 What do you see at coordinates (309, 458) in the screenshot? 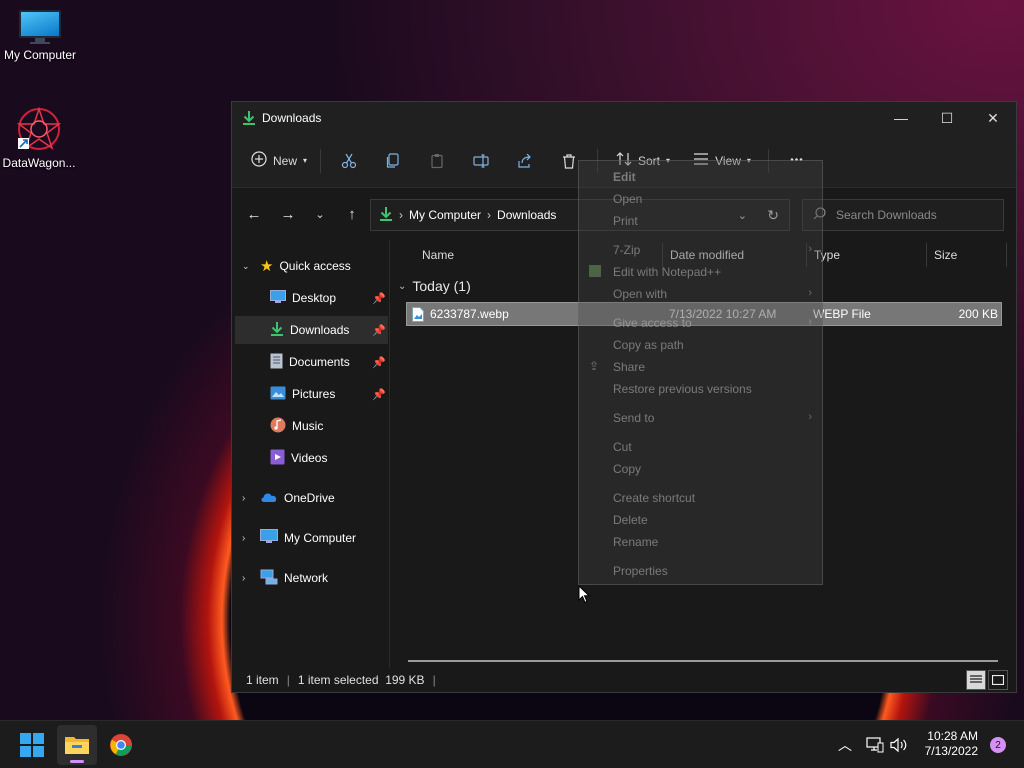
I see `sidebar-item-label: Videos` at bounding box center [309, 458].